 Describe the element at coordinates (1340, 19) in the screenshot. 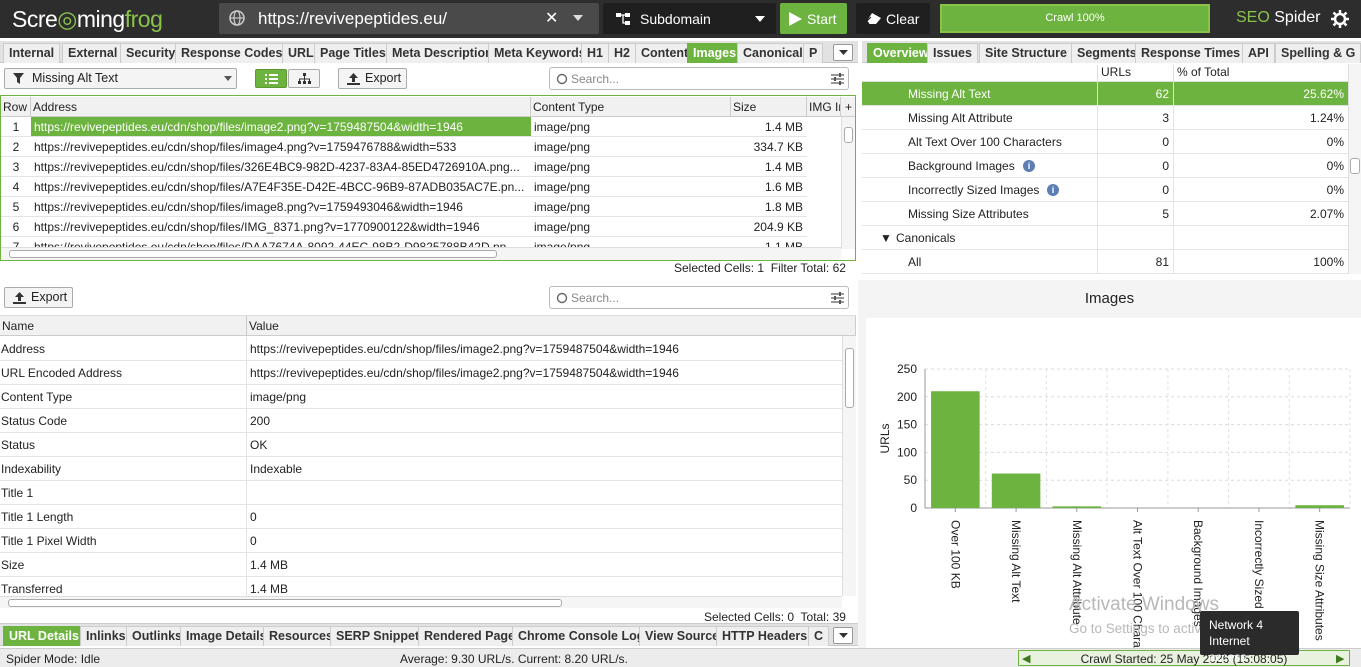

I see `gear-icon` at that location.